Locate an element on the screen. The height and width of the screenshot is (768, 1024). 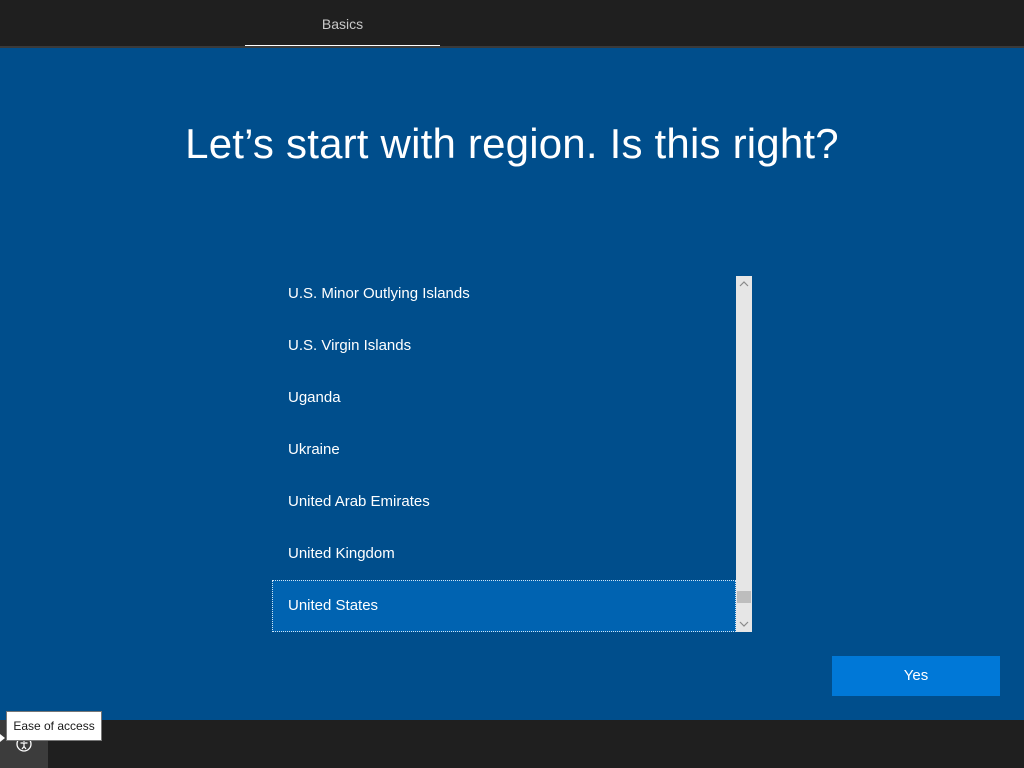
page-title: Let’s start with region. Is this right? is located at coordinates (512, 143).